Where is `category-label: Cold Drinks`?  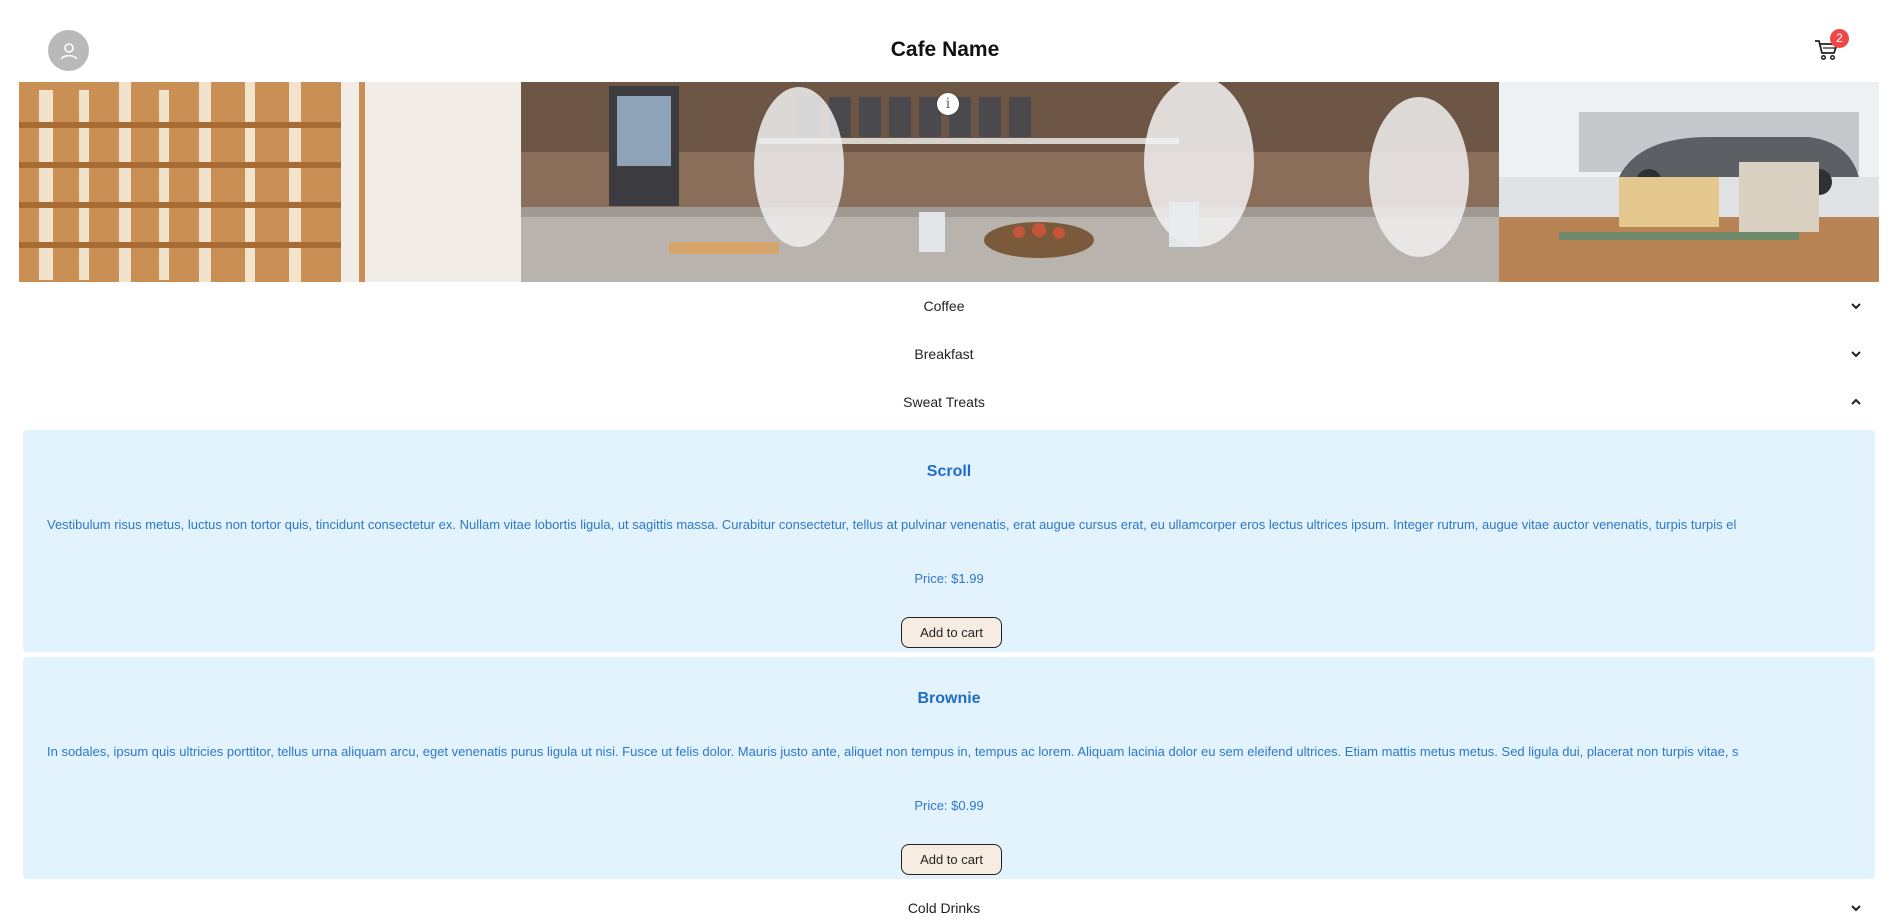
category-label: Cold Drinks is located at coordinates (944, 908).